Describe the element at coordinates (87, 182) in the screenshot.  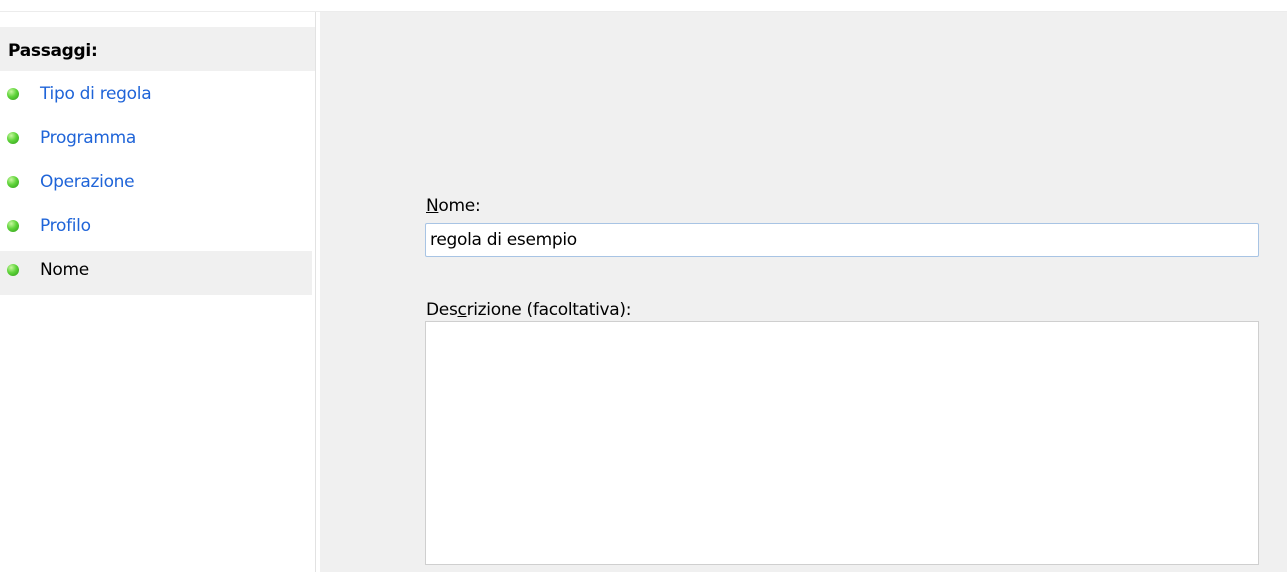
I see `step-label: Operazione` at that location.